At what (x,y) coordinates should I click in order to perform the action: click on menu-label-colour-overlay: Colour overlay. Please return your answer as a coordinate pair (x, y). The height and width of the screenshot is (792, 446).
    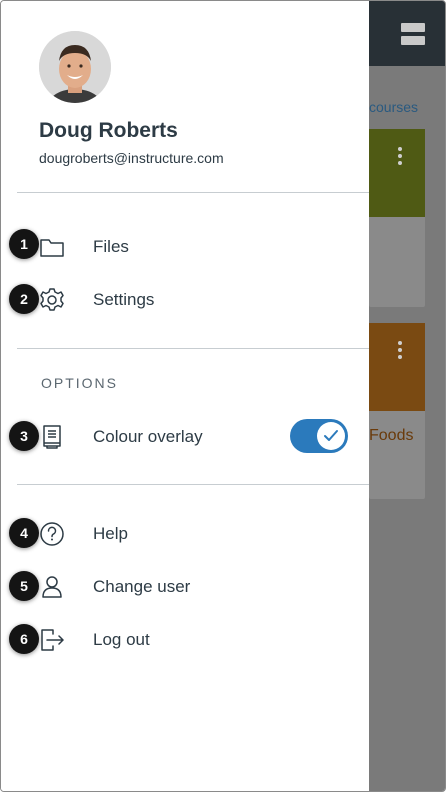
    Looking at the image, I should click on (148, 436).